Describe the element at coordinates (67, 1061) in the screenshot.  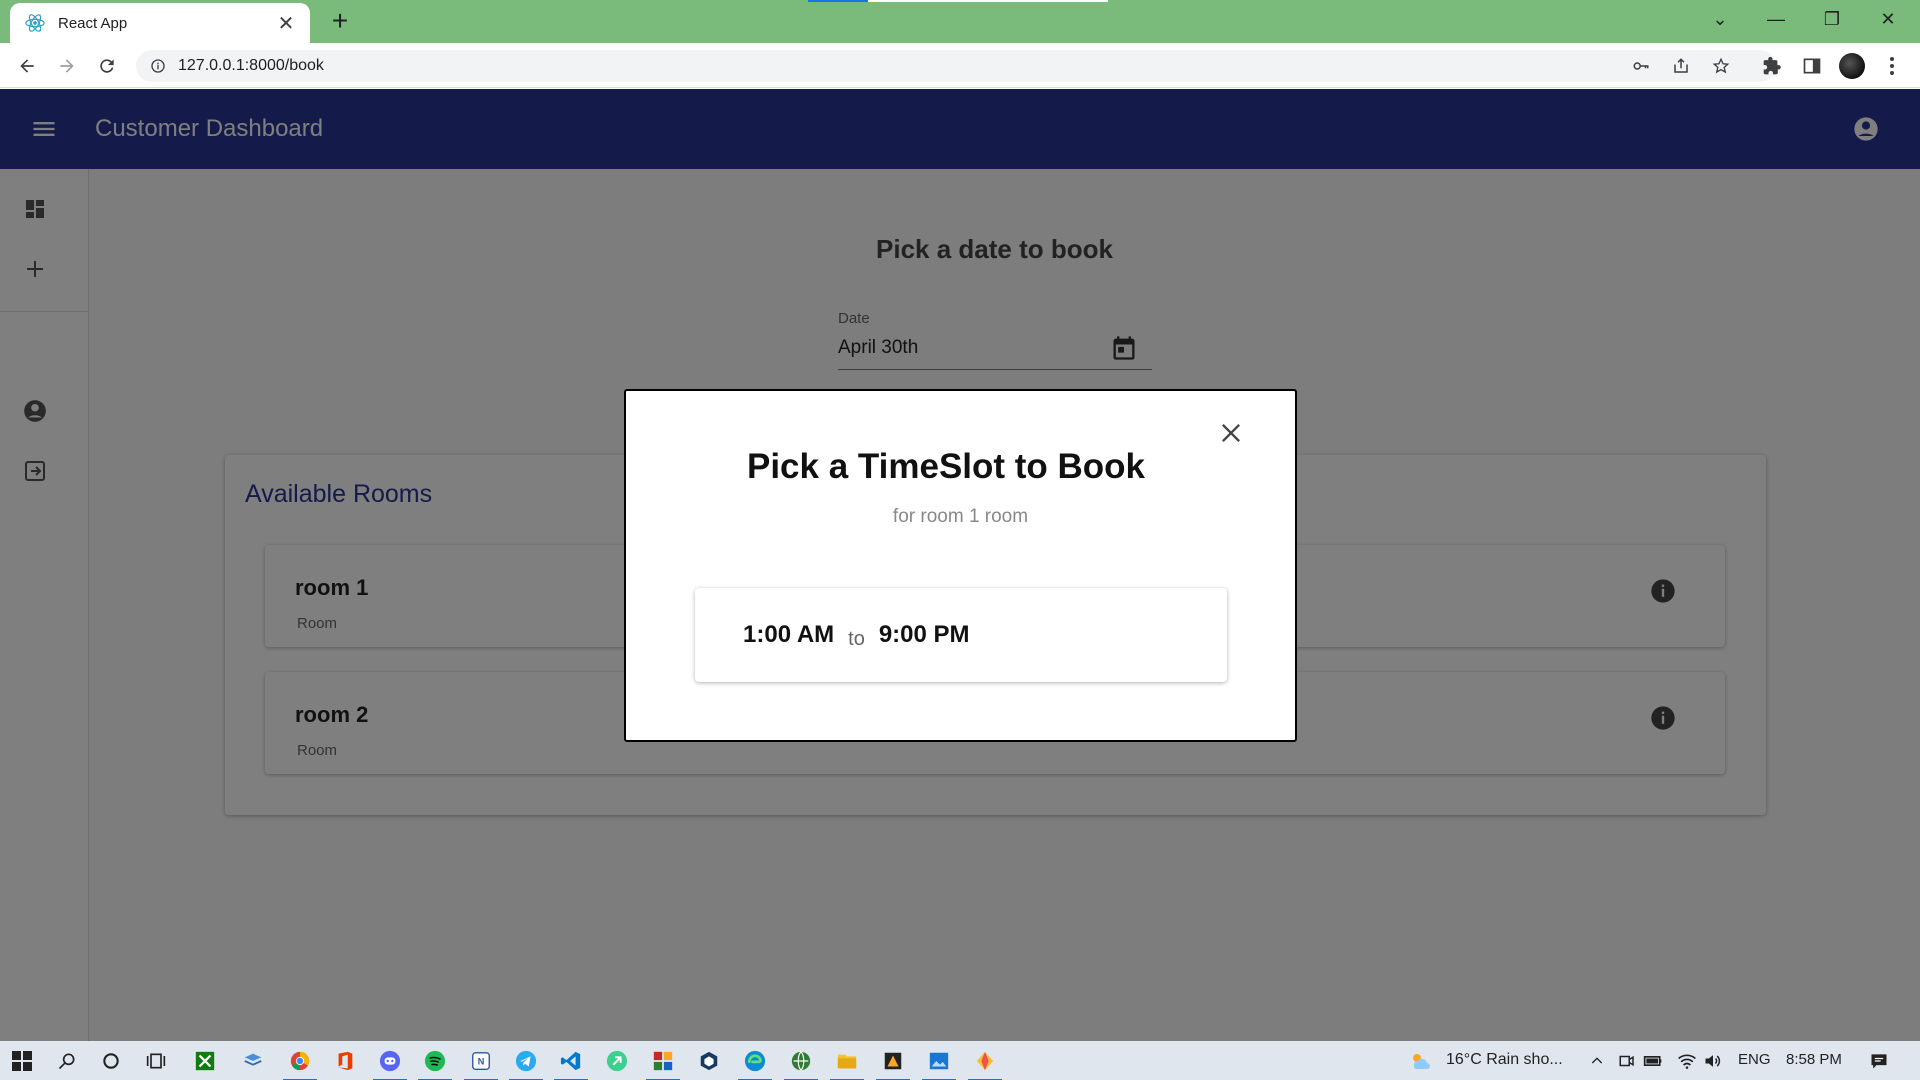
I see `search-icon` at that location.